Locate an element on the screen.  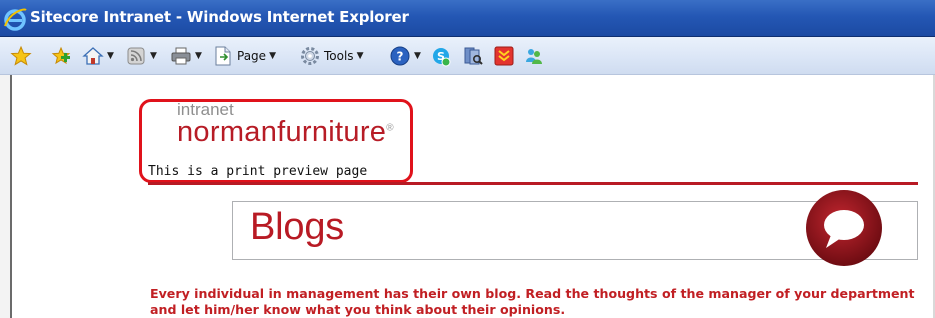
add-favorite-icon is located at coordinates (61, 55).